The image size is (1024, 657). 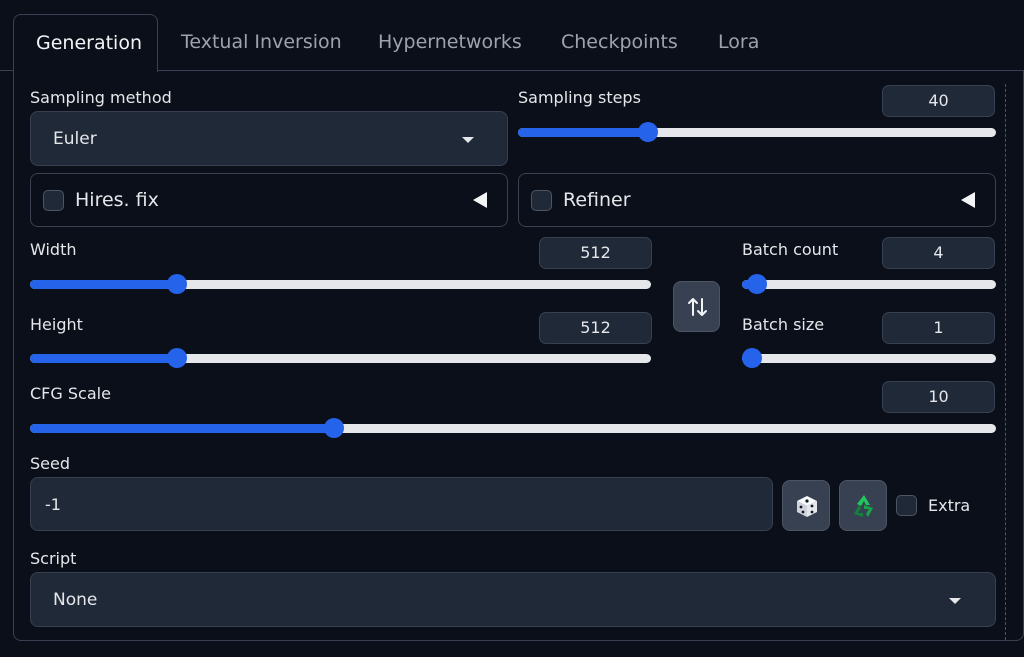 I want to click on sampling-steps-input: 40, so click(x=938, y=101).